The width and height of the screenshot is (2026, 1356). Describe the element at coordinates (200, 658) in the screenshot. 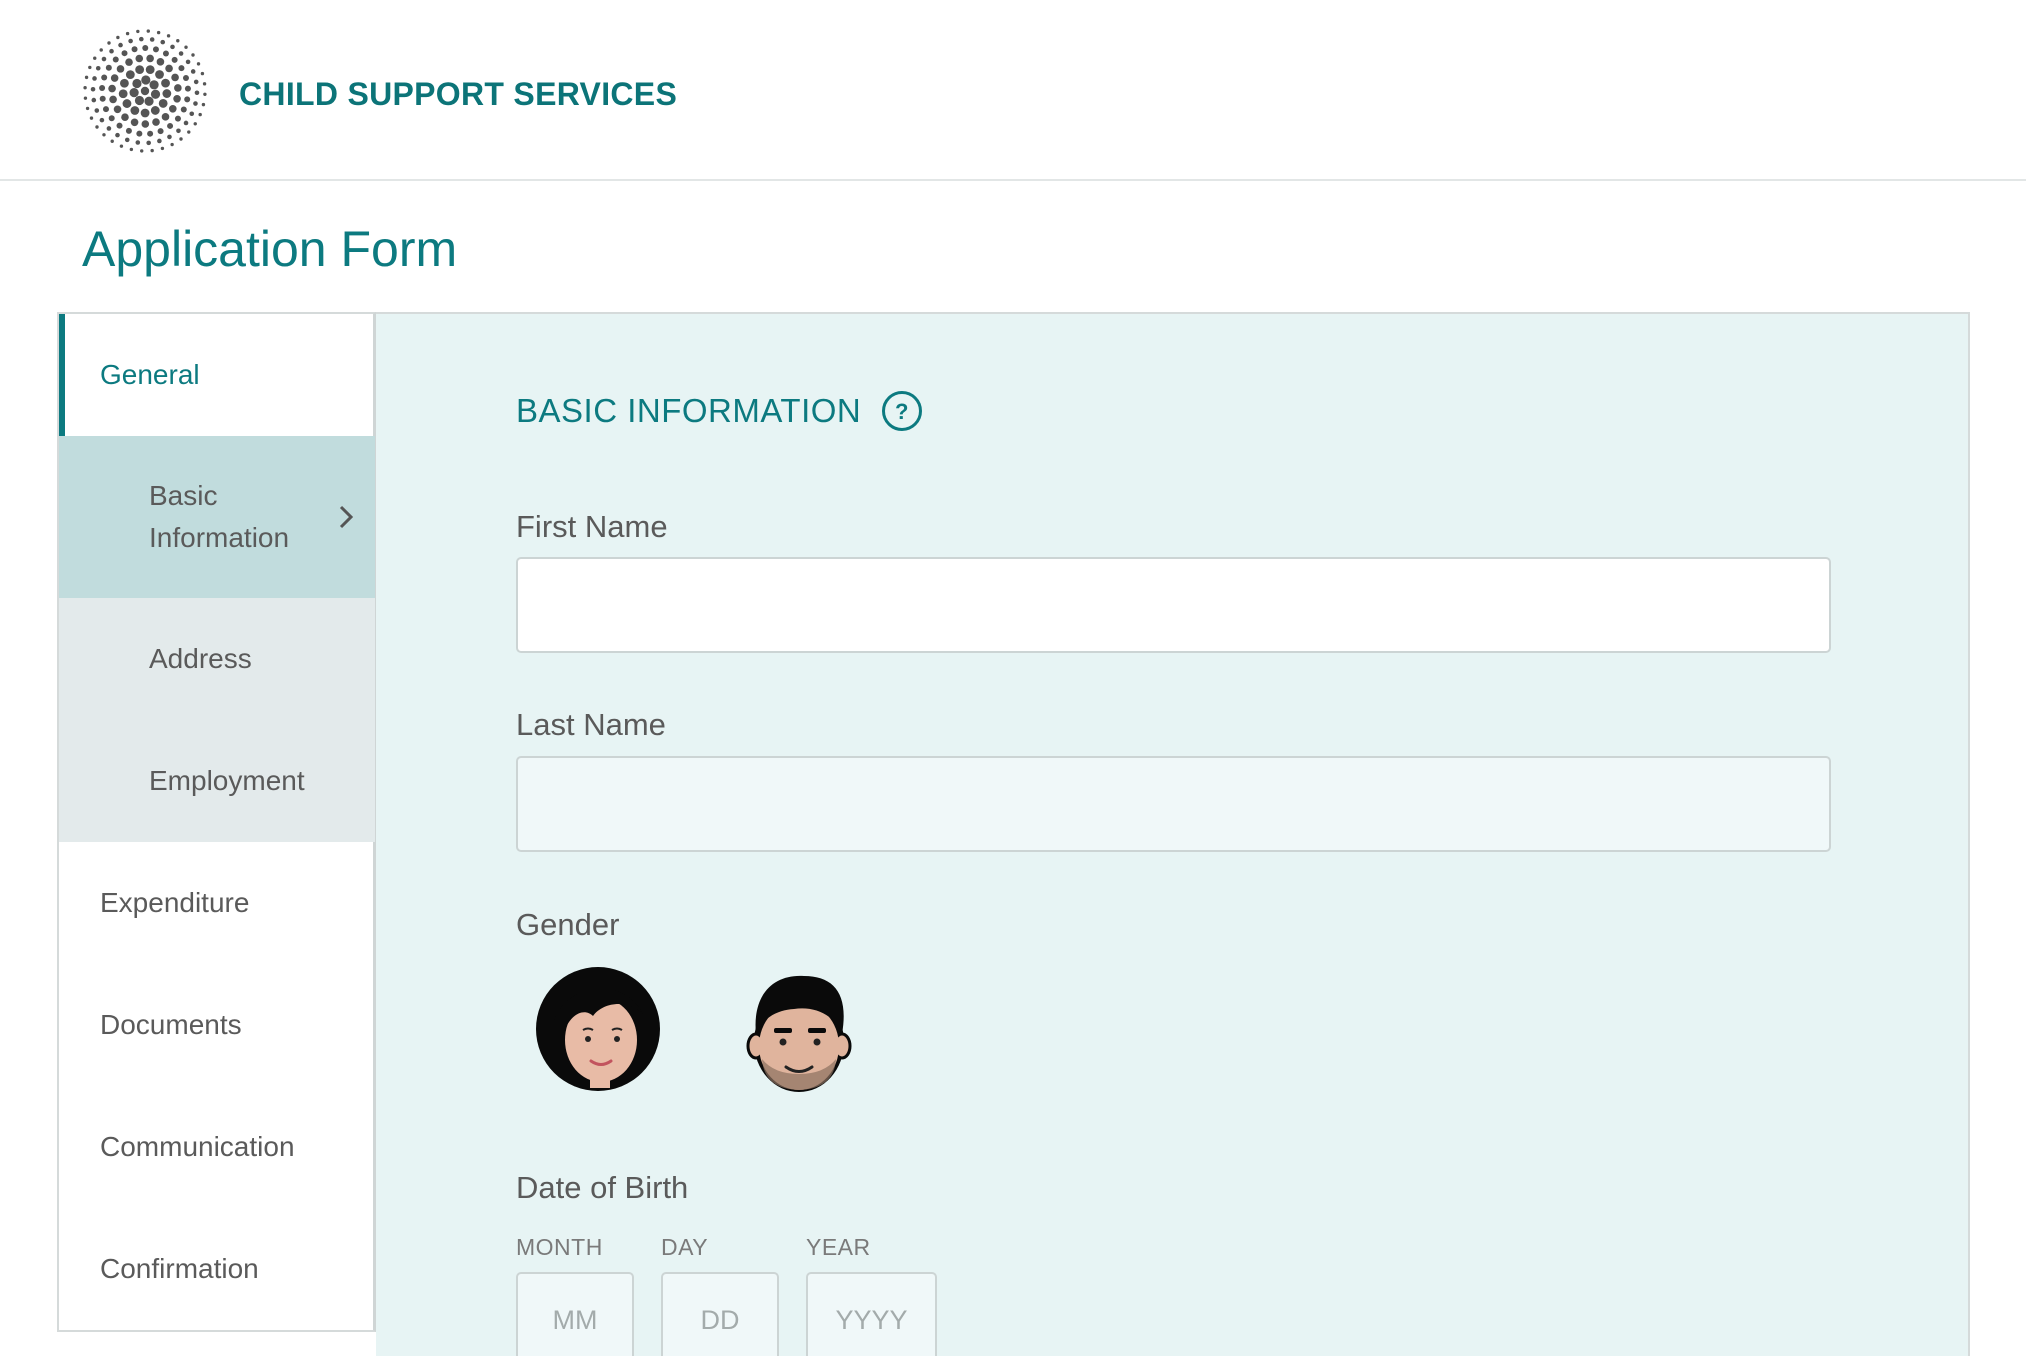

I see `sidebar-item-label: Address` at that location.